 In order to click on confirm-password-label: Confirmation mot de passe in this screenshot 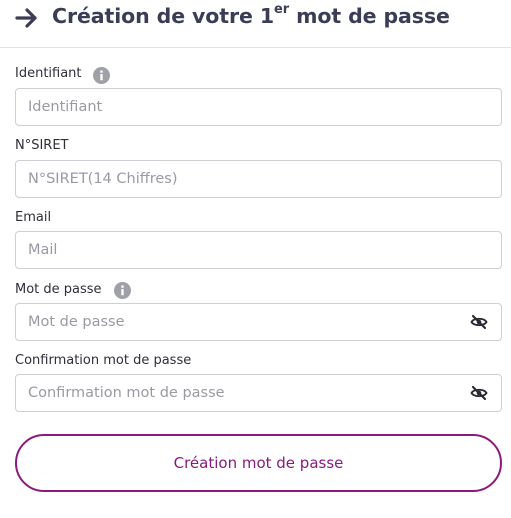, I will do `click(103, 360)`.